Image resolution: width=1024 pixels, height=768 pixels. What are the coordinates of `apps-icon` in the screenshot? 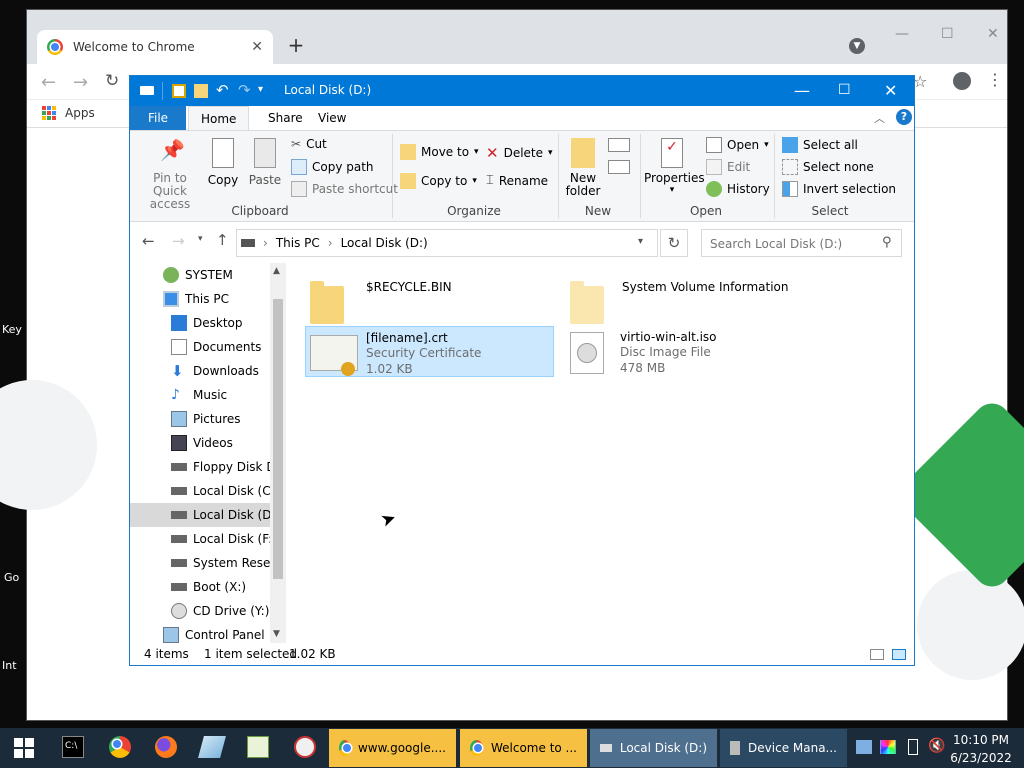 It's located at (49, 113).